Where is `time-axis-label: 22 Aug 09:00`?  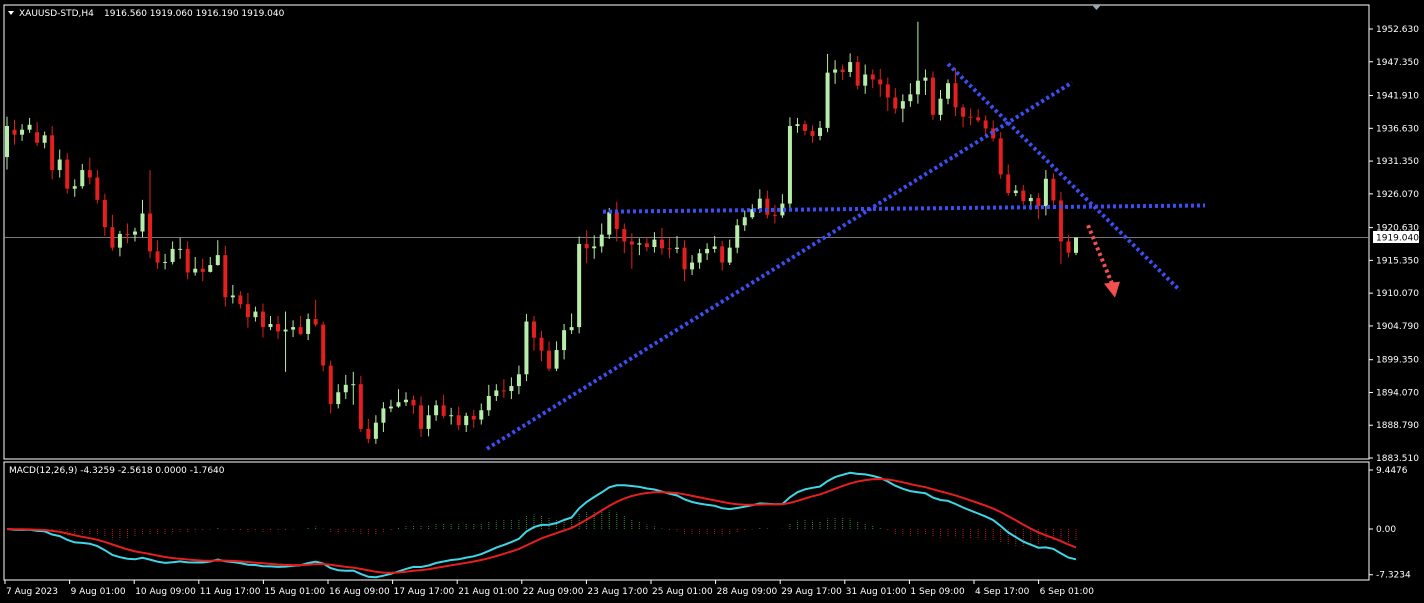
time-axis-label: 22 Aug 09:00 is located at coordinates (553, 592).